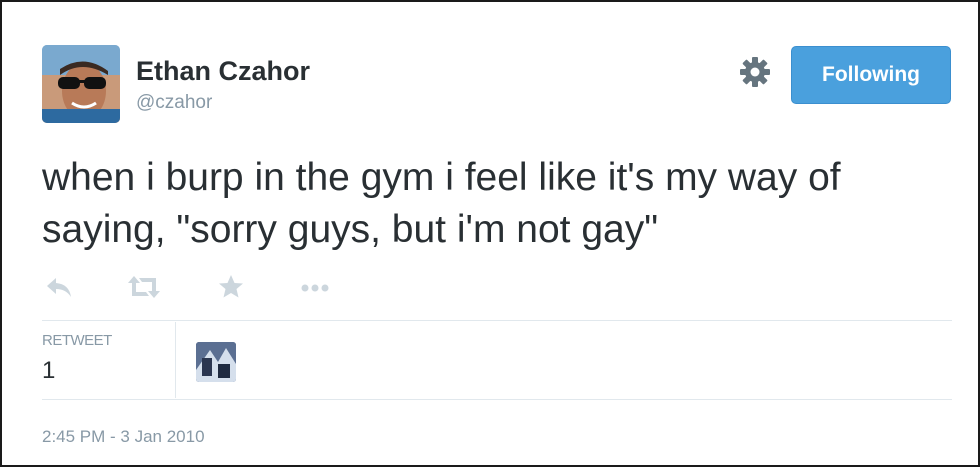 The width and height of the screenshot is (980, 467). I want to click on favorite-icon, so click(231, 289).